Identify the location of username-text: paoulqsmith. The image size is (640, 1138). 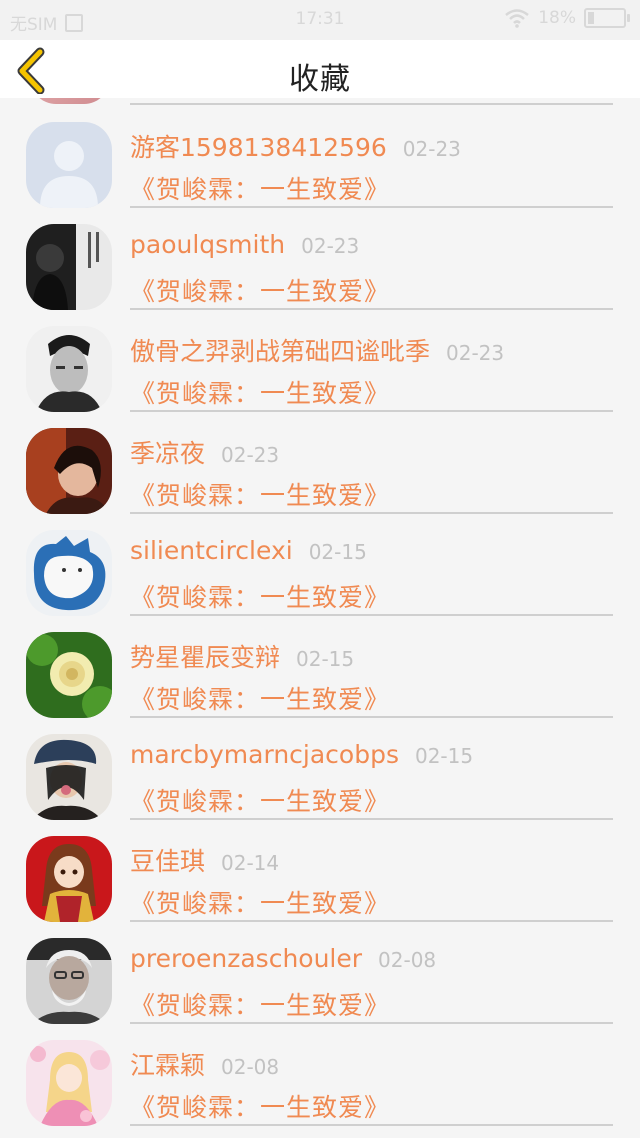
(208, 244).